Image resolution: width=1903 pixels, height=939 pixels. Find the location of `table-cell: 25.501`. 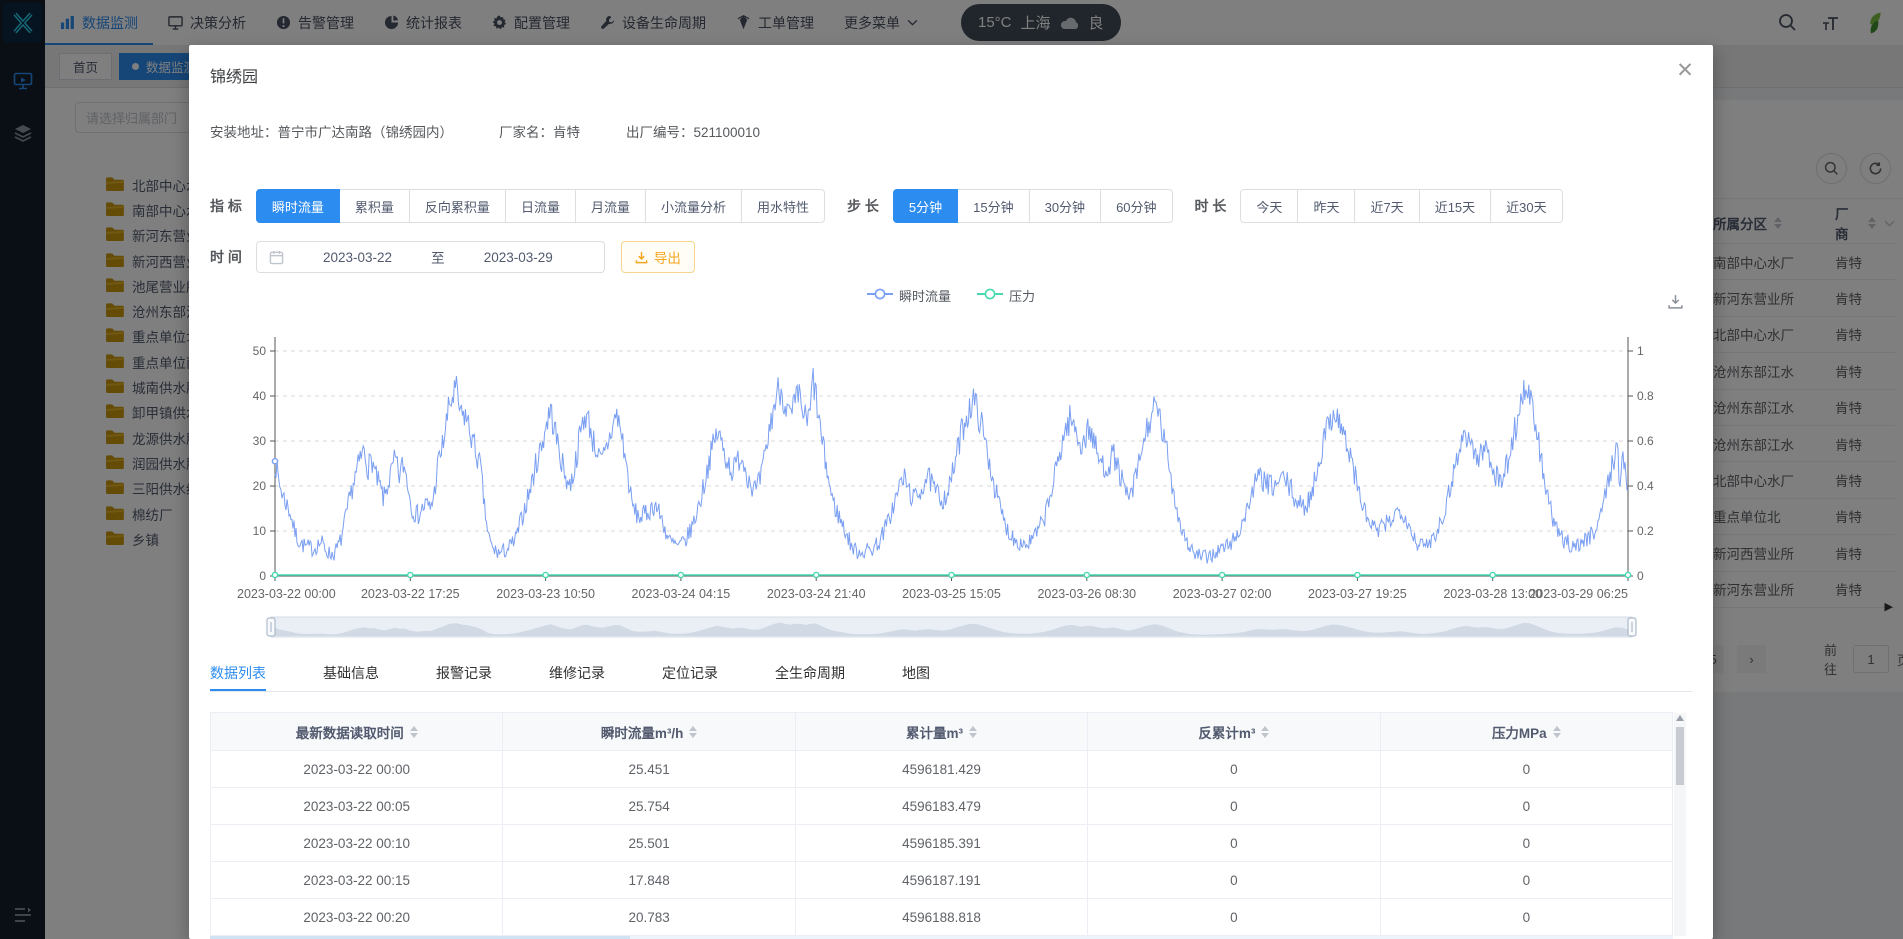

table-cell: 25.501 is located at coordinates (649, 843).